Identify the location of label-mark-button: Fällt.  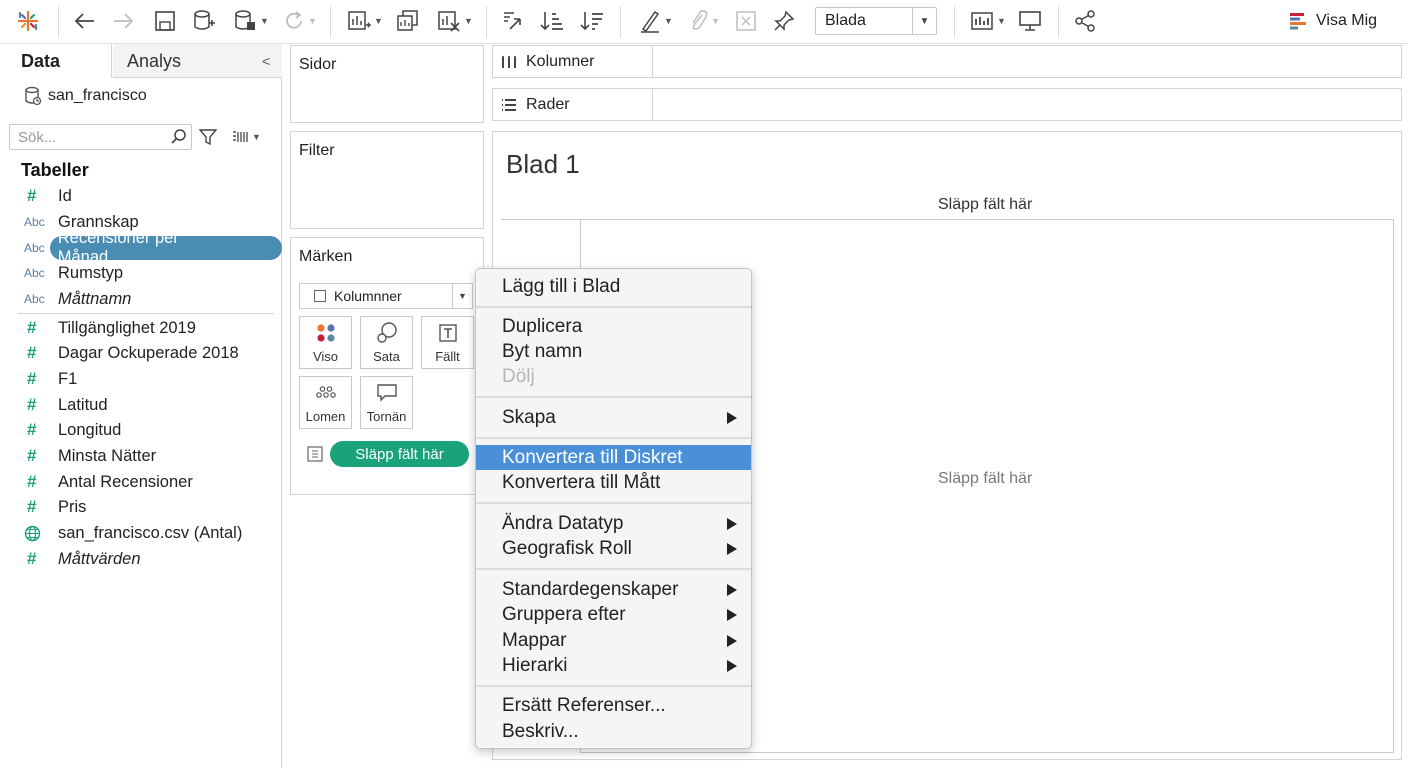
(447, 342).